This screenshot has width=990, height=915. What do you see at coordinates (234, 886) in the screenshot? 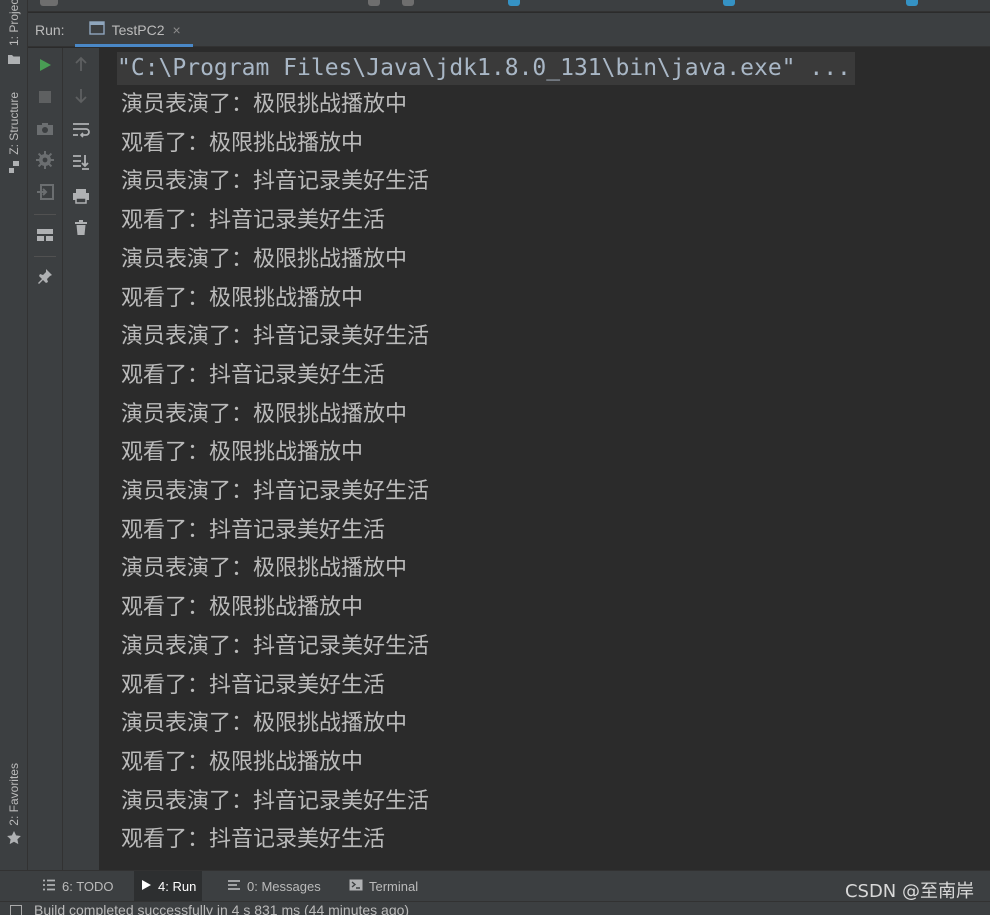
I see `messages-icon` at bounding box center [234, 886].